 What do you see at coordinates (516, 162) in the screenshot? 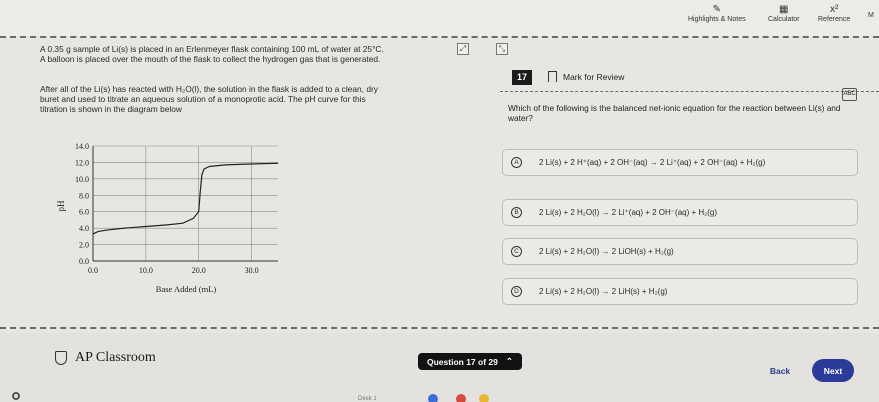
I see `choice-letter: A` at bounding box center [516, 162].